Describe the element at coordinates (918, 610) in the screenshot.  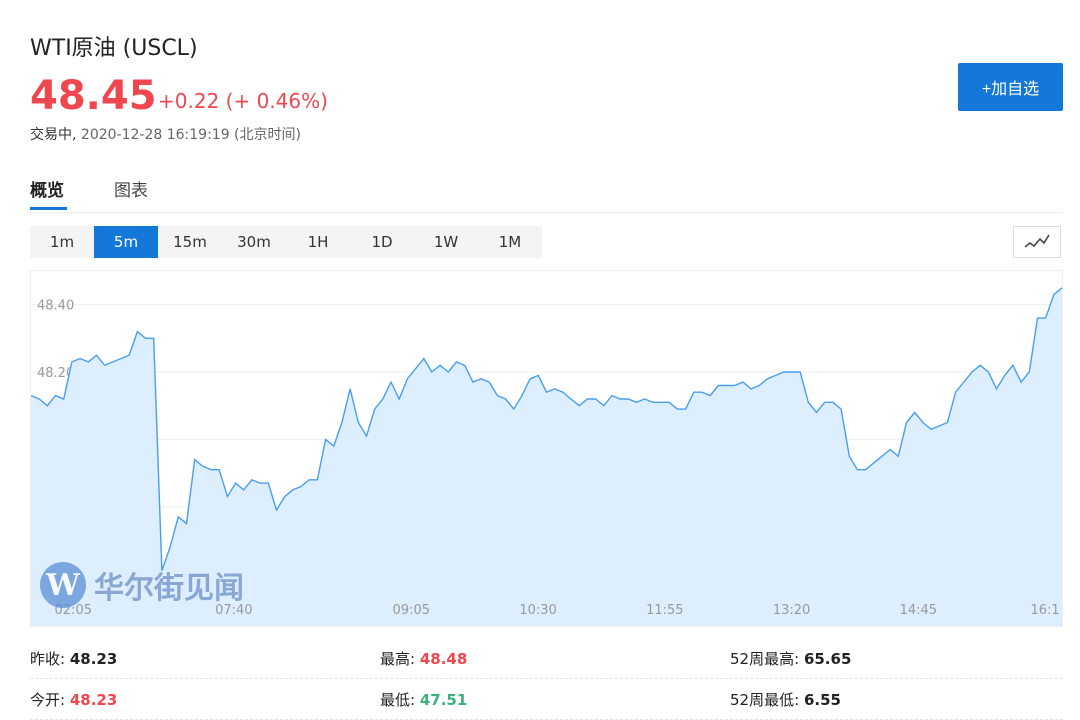
I see `x-tick-label: 14:45` at that location.